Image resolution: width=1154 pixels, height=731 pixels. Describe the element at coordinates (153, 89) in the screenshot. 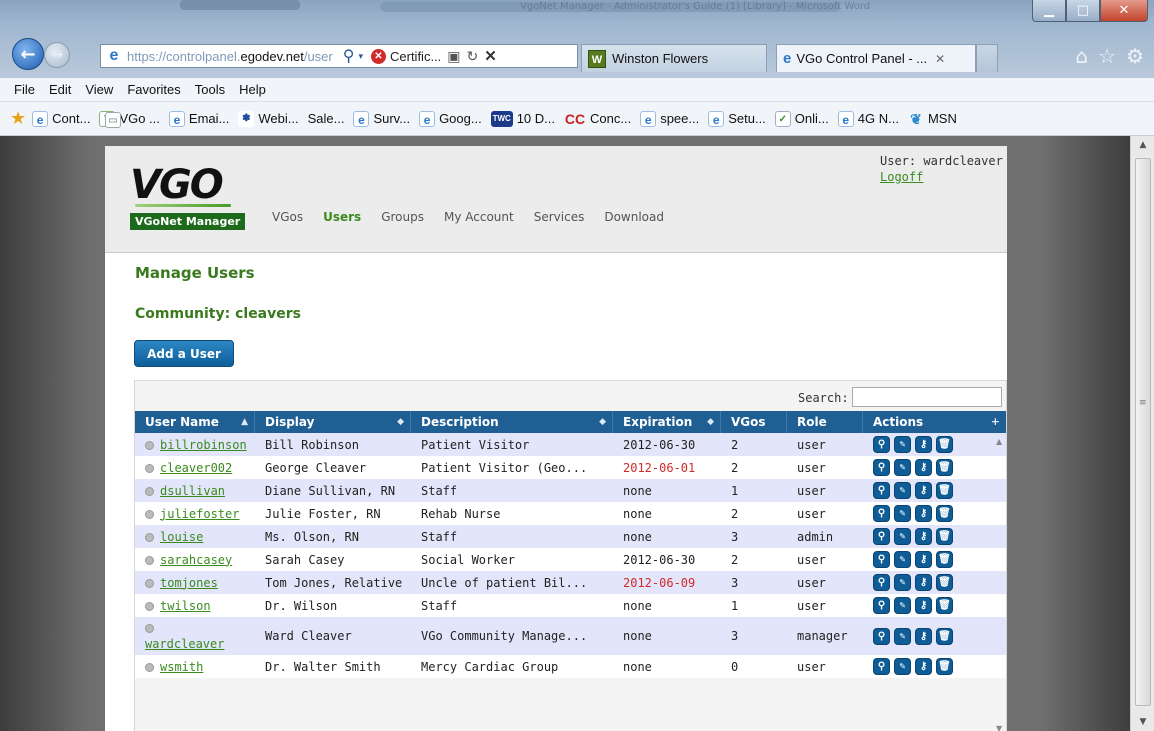

I see `menu-favorites: Favorites` at that location.